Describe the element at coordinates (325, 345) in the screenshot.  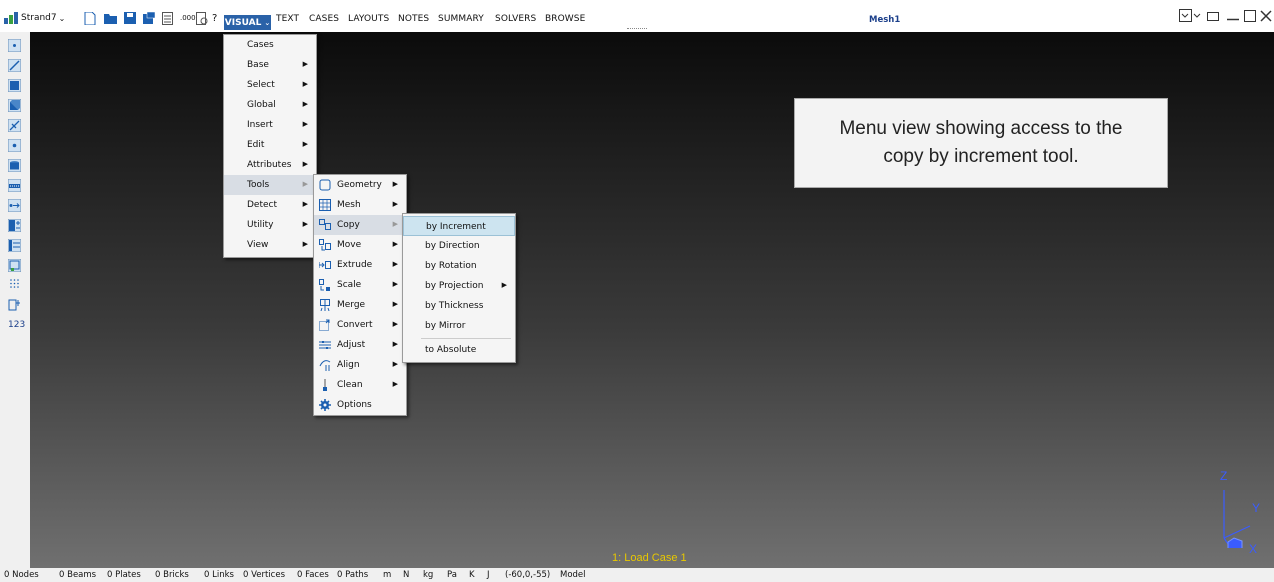
I see `adjust-icon` at that location.